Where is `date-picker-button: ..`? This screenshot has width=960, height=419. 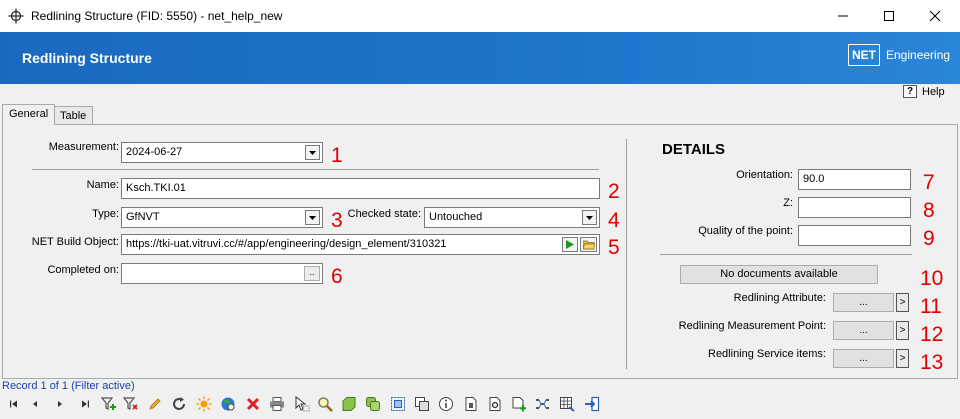 date-picker-button: .. is located at coordinates (312, 273).